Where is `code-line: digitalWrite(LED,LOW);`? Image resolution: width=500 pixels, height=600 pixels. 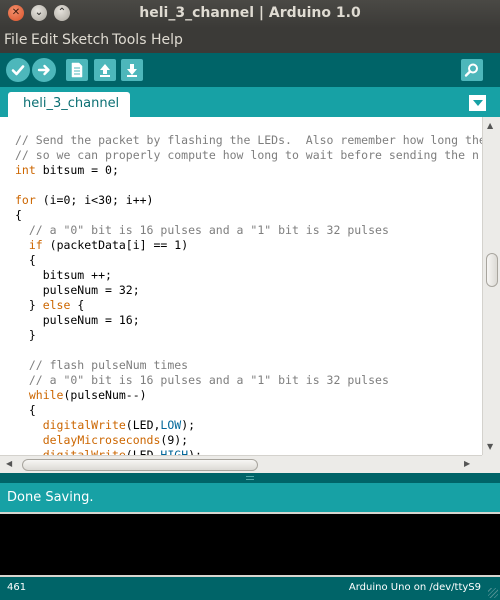 code-line: digitalWrite(LED,LOW); is located at coordinates (248, 425).